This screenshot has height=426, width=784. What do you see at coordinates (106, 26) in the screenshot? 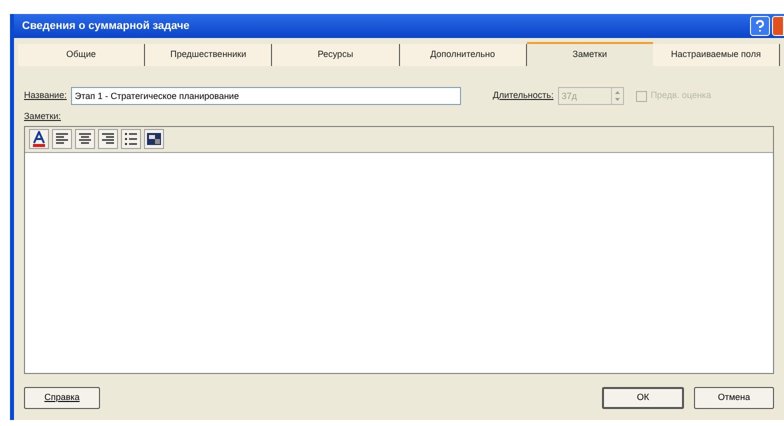
I see `window-title: Сведения о суммарной задаче` at bounding box center [106, 26].